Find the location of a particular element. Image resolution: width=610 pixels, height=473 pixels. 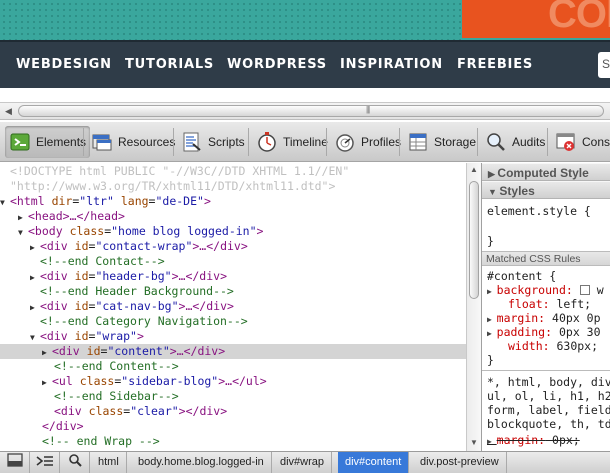

tab-audits: Audits is located at coordinates (515, 142).